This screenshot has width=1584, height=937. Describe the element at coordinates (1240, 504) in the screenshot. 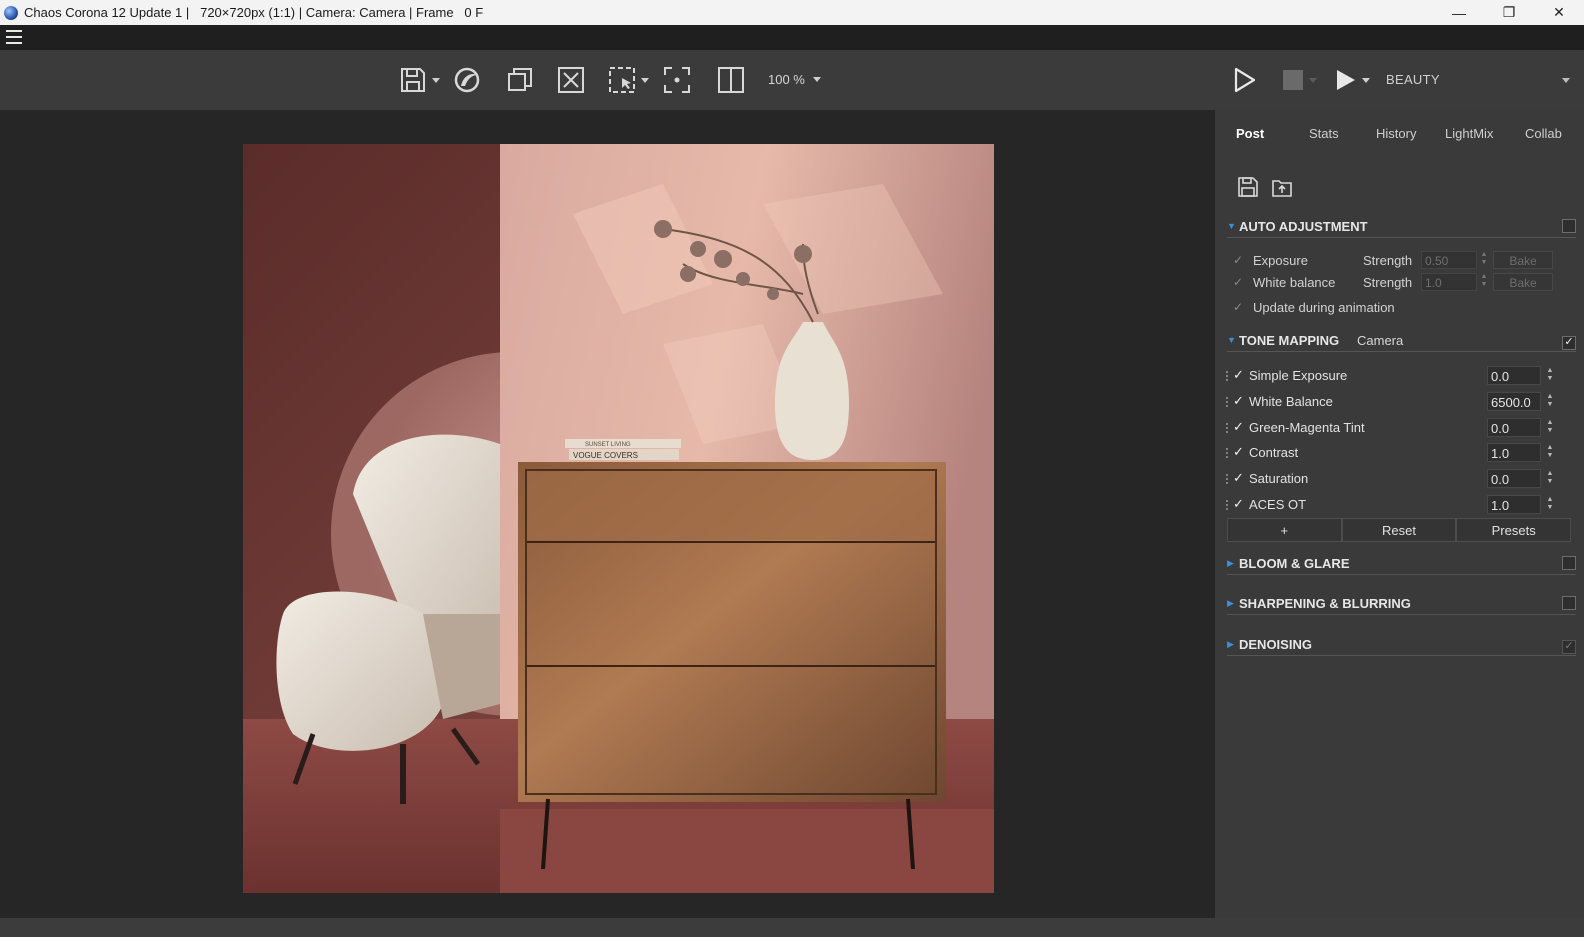

I see `aces-ot-checkbox: ✓` at that location.